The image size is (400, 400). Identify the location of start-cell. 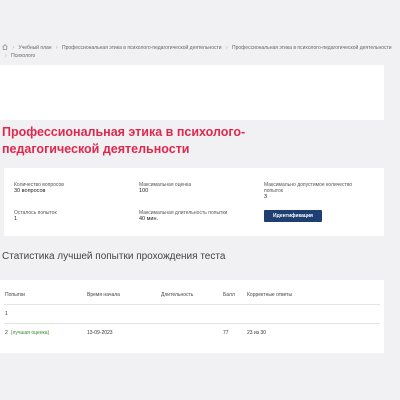
(123, 314).